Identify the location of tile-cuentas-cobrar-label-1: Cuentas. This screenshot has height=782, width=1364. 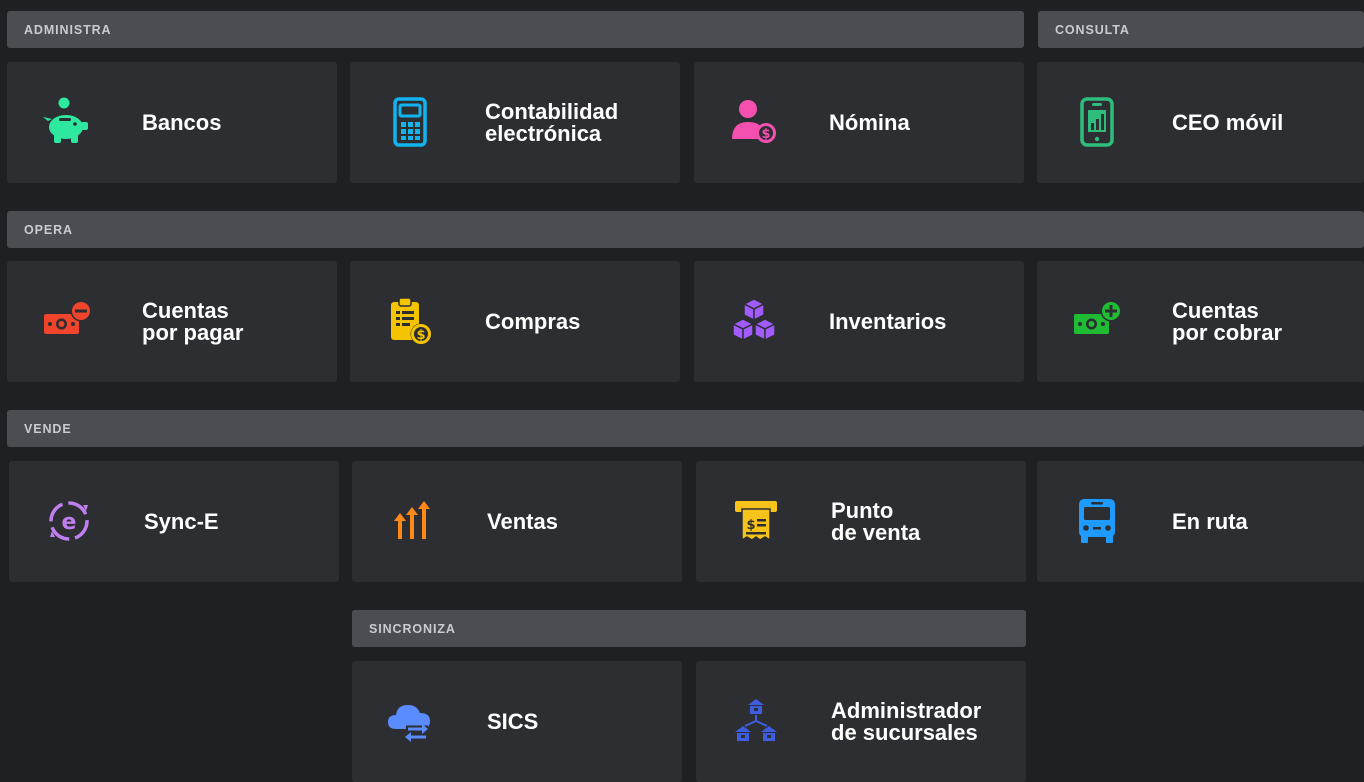
(1215, 310).